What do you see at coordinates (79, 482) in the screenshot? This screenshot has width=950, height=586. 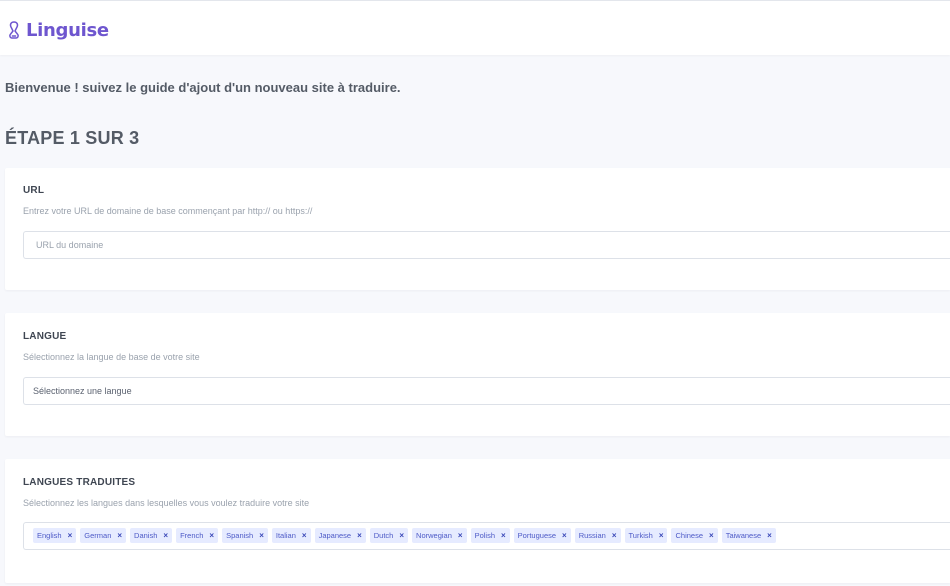 I see `translated-languages-title: LANGUES TRADUITES` at bounding box center [79, 482].